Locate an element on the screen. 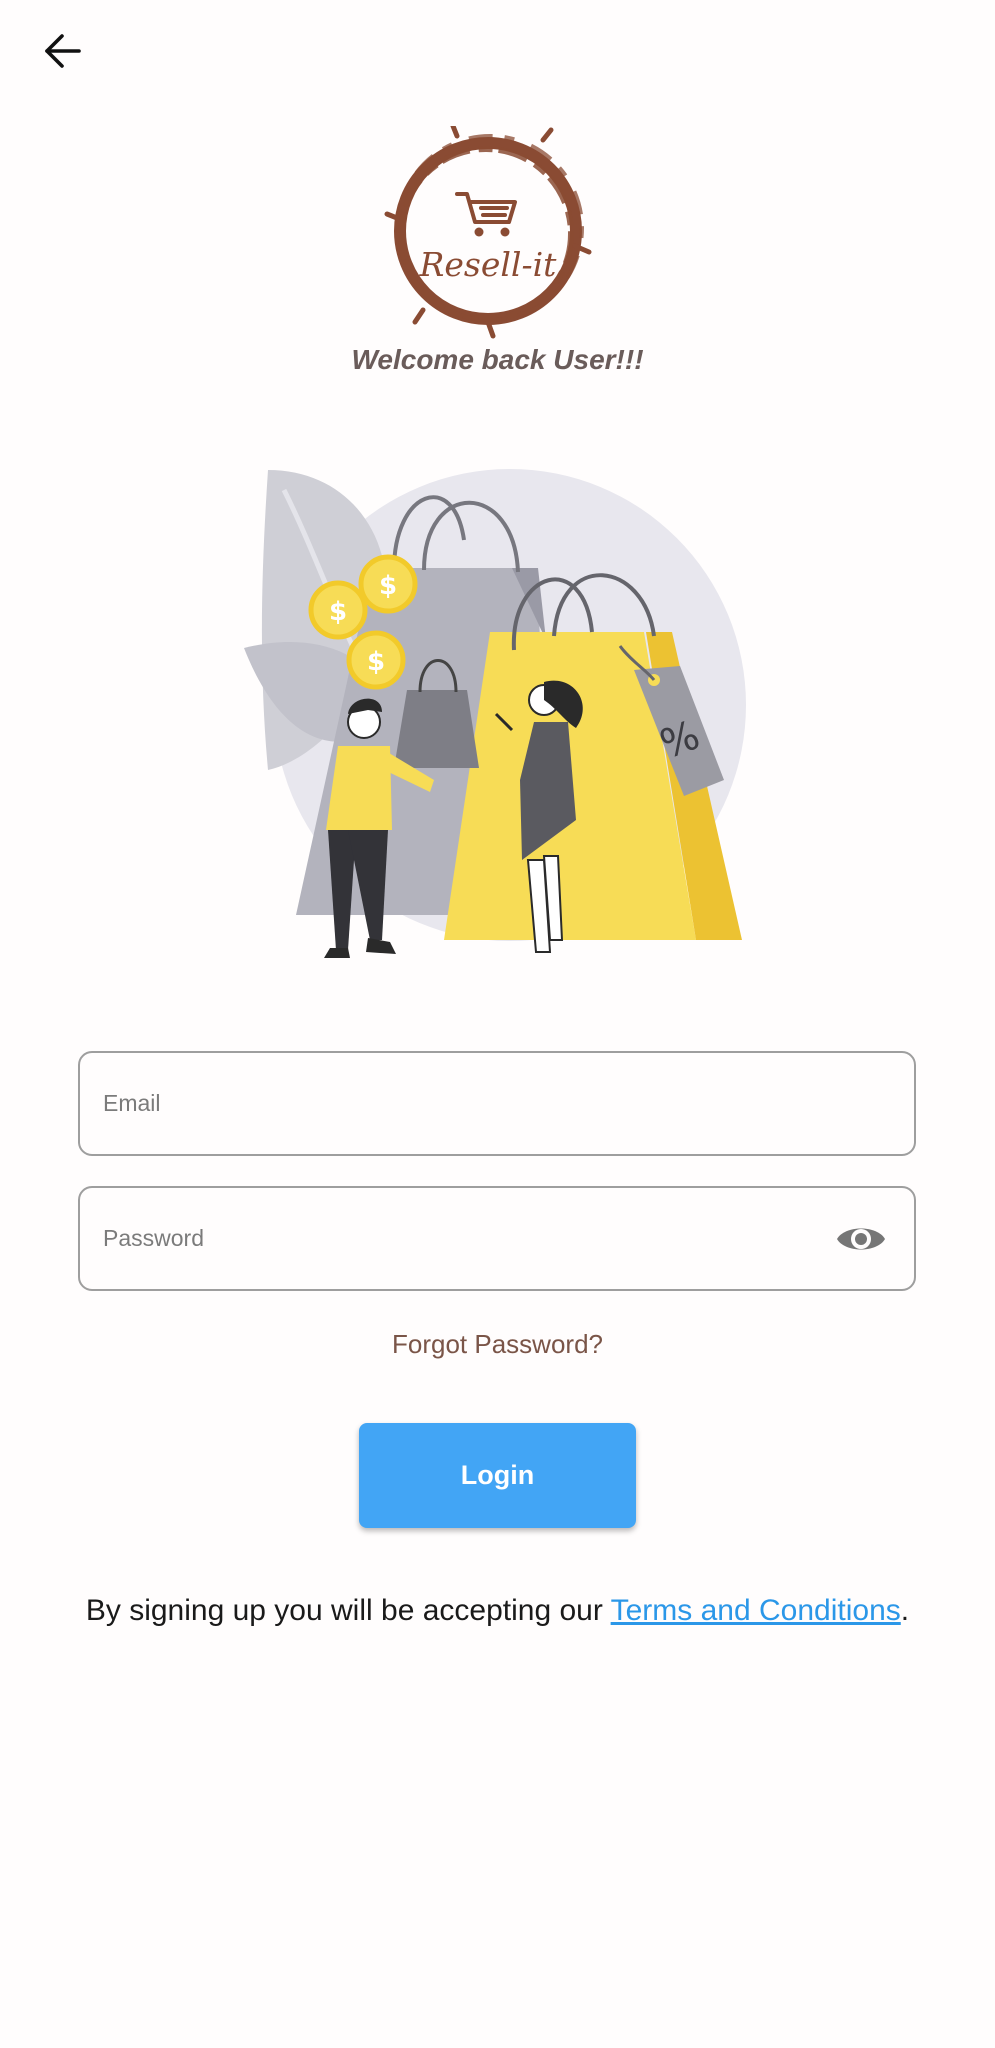 The height and width of the screenshot is (2048, 995). email-input is located at coordinates (507, 1103).